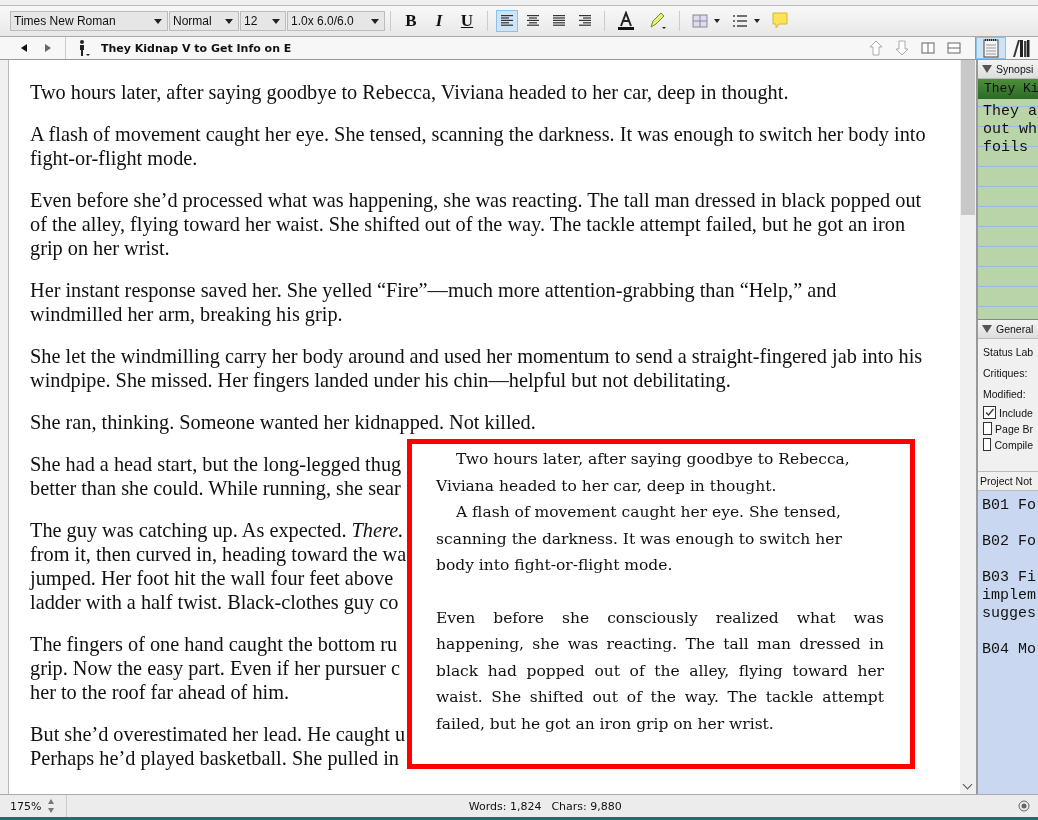  What do you see at coordinates (217, 530) in the screenshot?
I see `text-line: The guy was catching up. As expected. There.` at bounding box center [217, 530].